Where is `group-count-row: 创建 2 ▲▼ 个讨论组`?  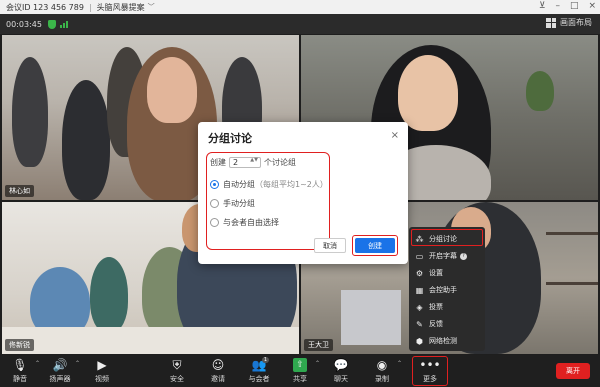
group-count-row: 创建 2 ▲▼ 个讨论组 is located at coordinates (253, 162).